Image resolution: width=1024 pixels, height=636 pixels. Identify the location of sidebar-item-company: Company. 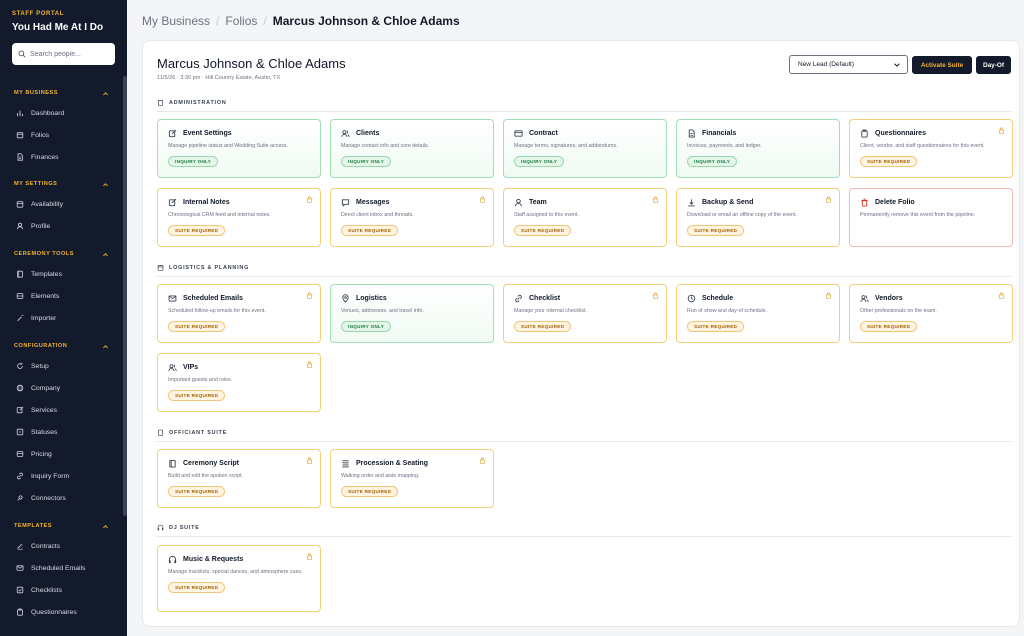
(61, 388).